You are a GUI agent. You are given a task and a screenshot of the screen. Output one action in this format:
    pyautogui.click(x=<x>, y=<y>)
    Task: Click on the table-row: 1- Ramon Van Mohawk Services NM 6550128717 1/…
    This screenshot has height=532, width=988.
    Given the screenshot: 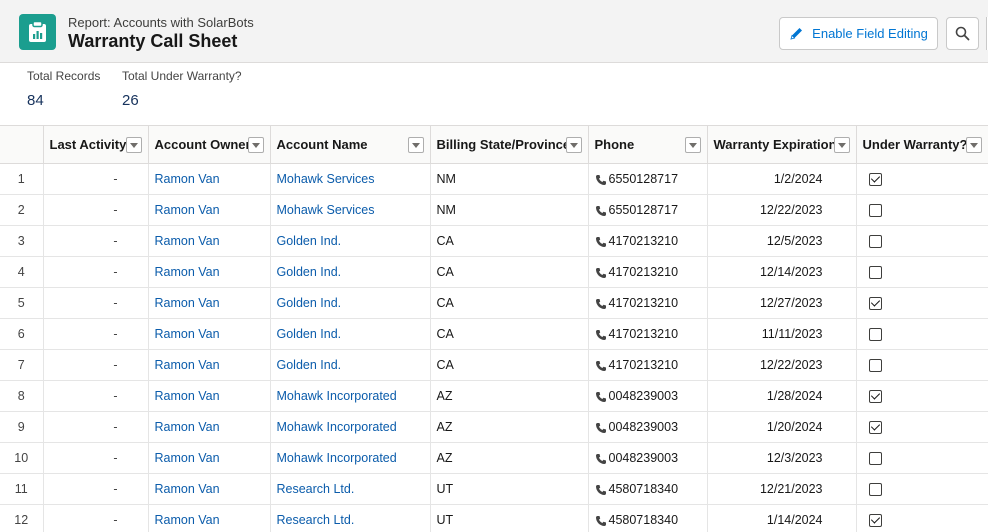 What is the action you would take?
    pyautogui.click(x=494, y=179)
    